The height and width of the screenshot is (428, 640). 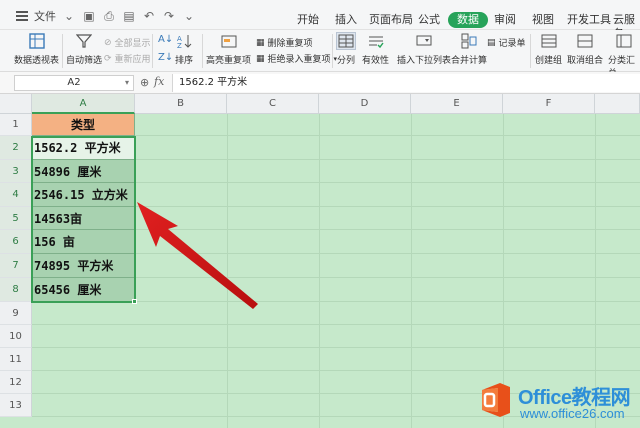 What do you see at coordinates (179, 45) in the screenshot?
I see `svg-text: Z` at bounding box center [179, 45].